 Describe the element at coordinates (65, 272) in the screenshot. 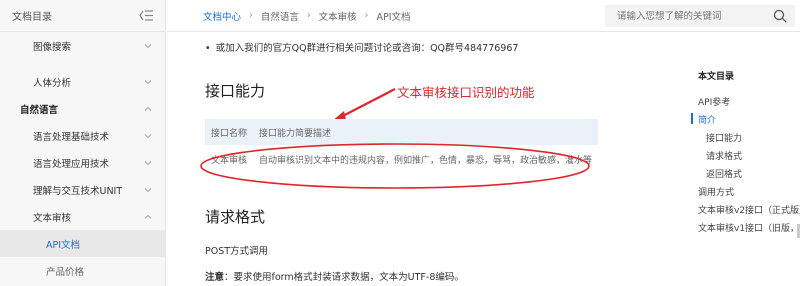

I see `sidebar-item-label: 产品价格` at that location.